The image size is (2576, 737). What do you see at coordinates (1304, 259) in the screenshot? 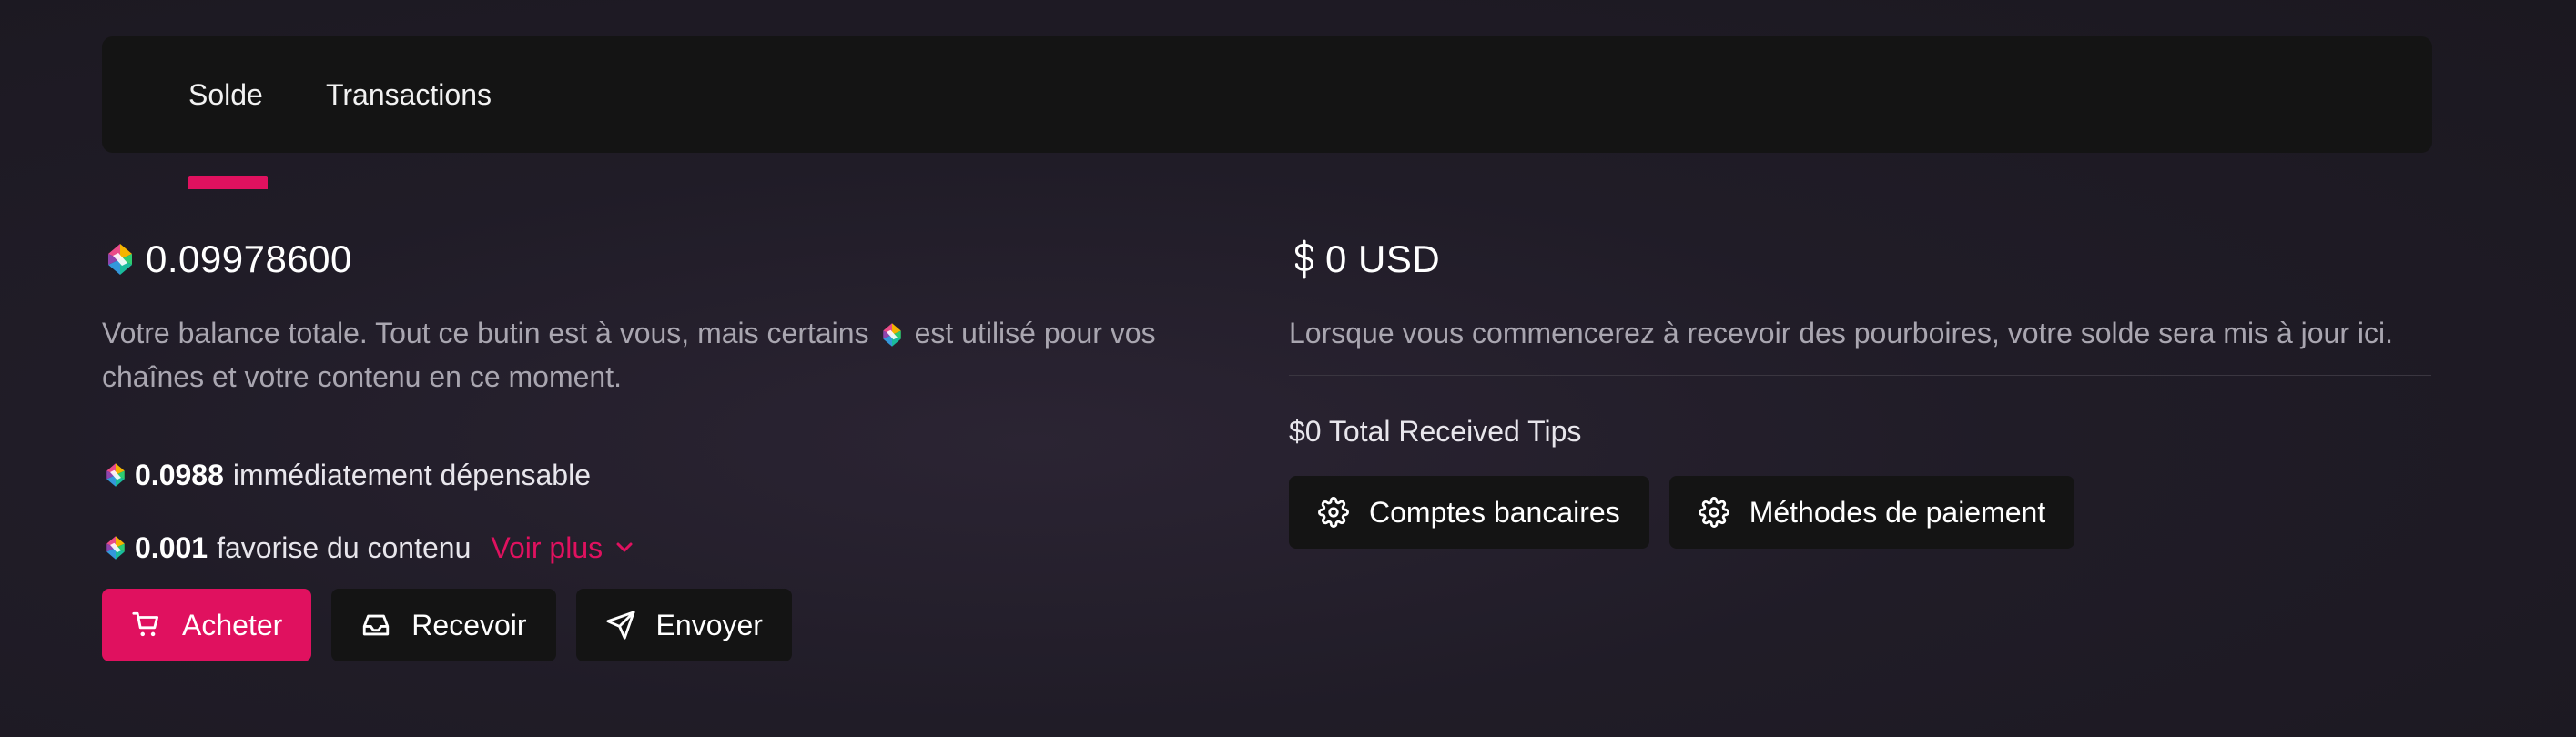
I see `dollar-icon` at bounding box center [1304, 259].